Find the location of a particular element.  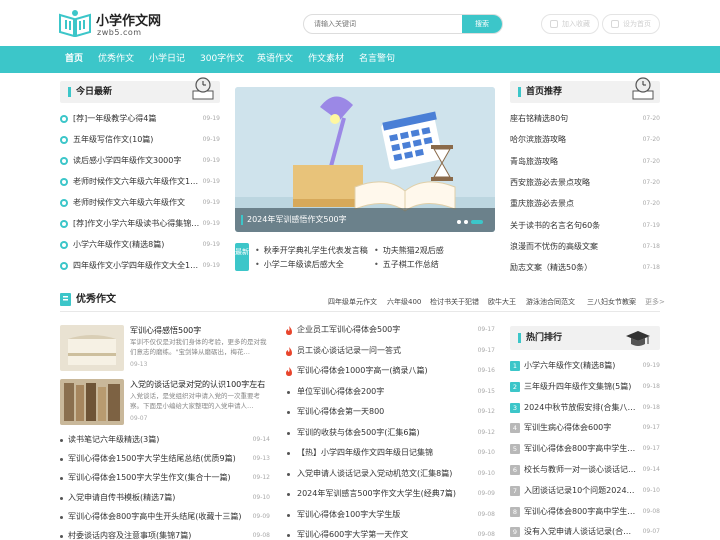

latest-item: [荐]作文小学六年级读书心得集锦… 09-19 is located at coordinates (140, 224).